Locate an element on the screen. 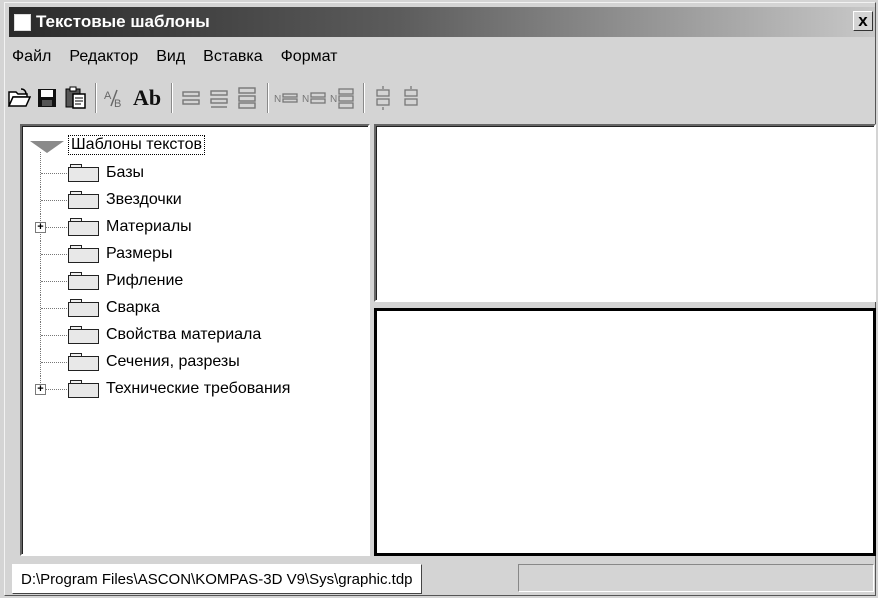  tree-root: Шаблоны текстов is located at coordinates (117, 145).